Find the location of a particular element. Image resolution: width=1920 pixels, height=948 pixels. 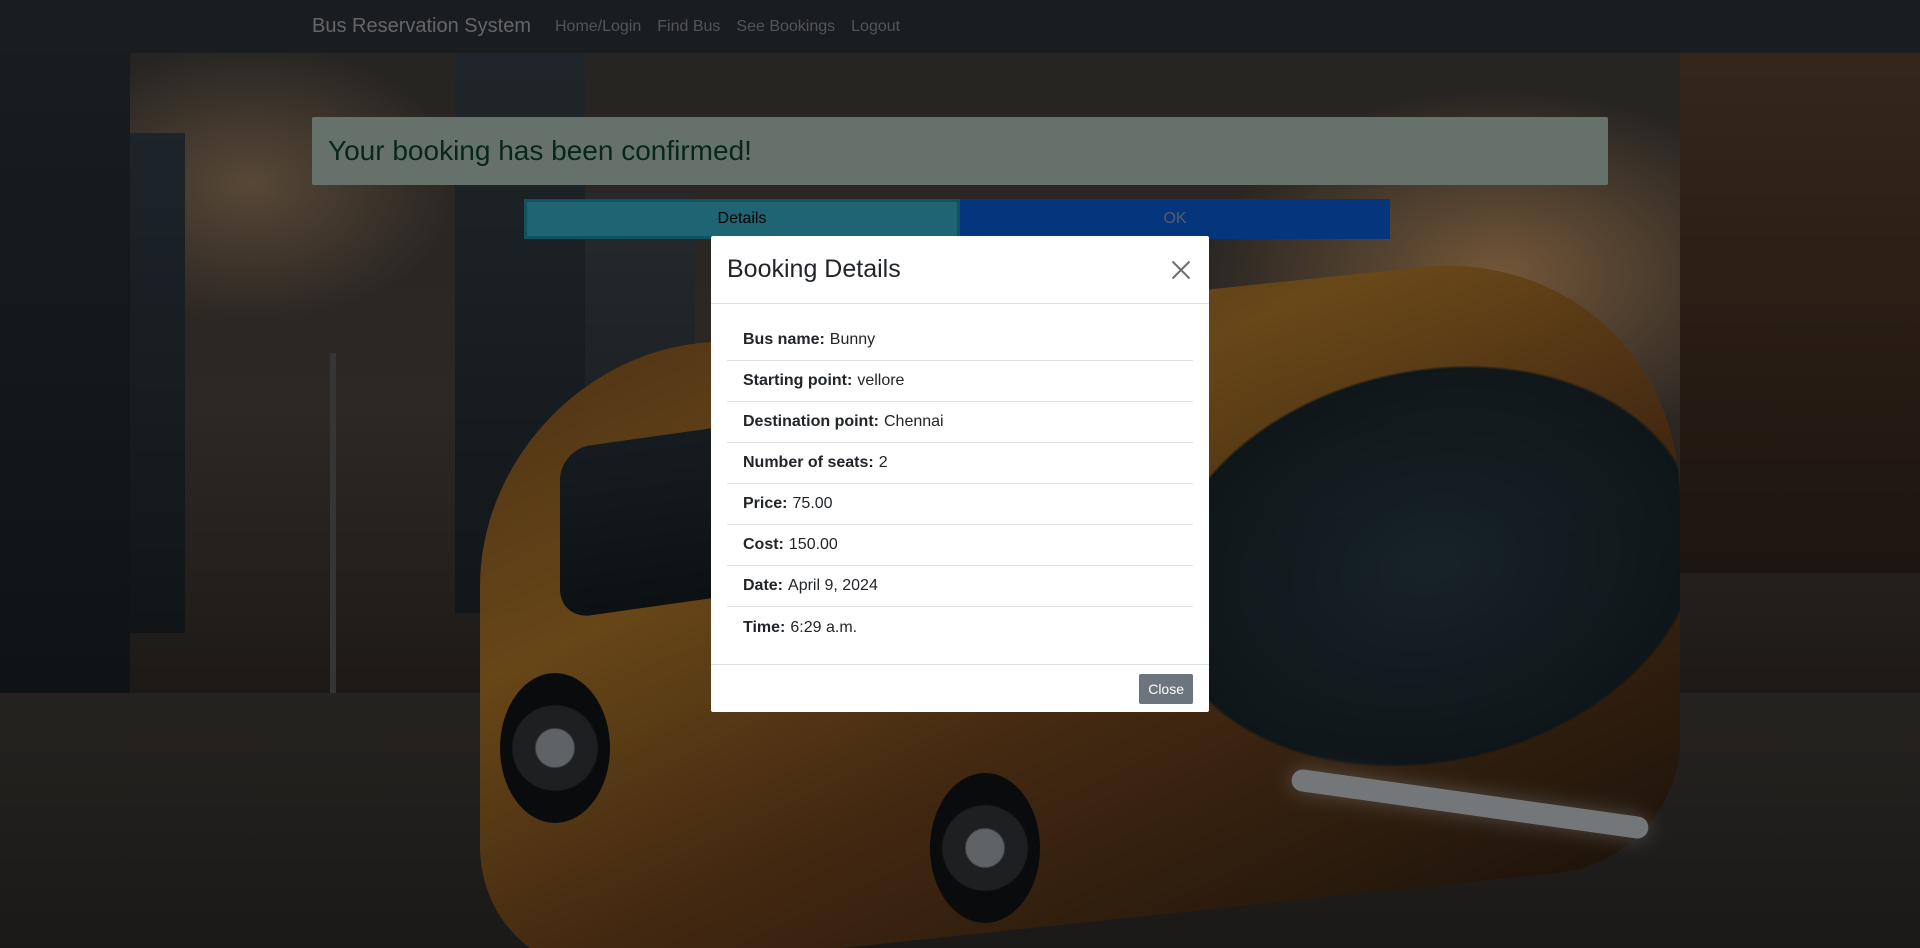

modal-title: Booking Details is located at coordinates (814, 269).